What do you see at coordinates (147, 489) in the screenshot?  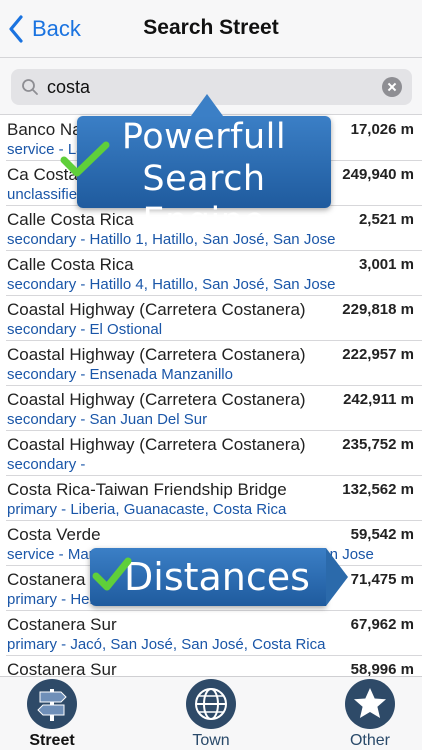 I see `street-name: Costa Rica-Taiwan Friendship Bridge` at bounding box center [147, 489].